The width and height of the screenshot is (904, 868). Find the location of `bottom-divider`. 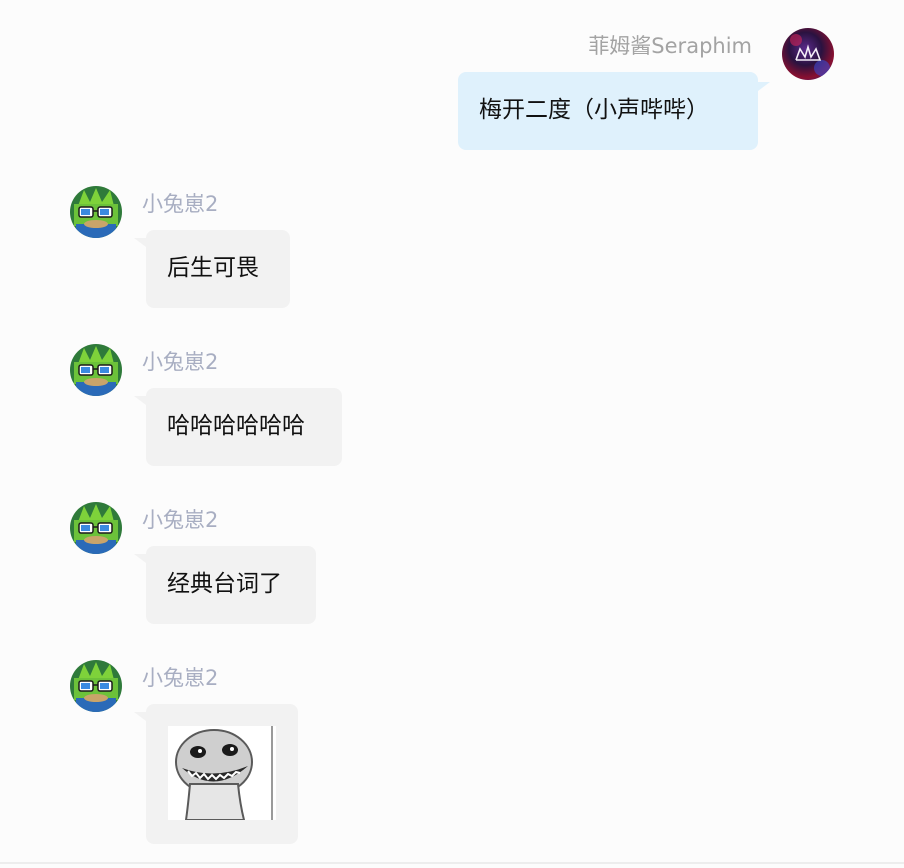

bottom-divider is located at coordinates (452, 863).